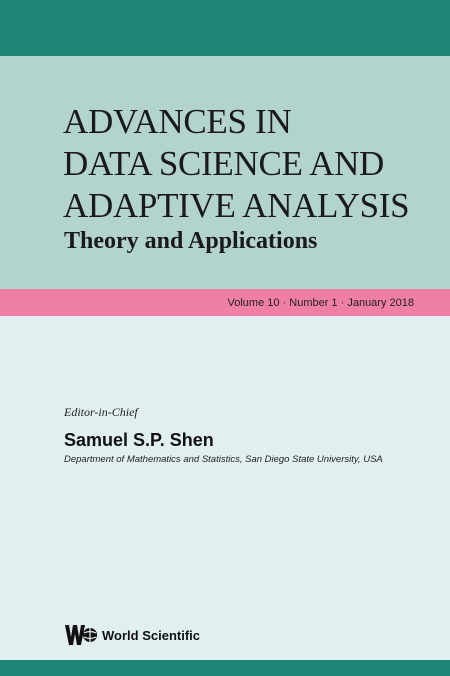  What do you see at coordinates (225, 302) in the screenshot?
I see `issue-band: Volume 10 · Number 1 · January 2018` at bounding box center [225, 302].